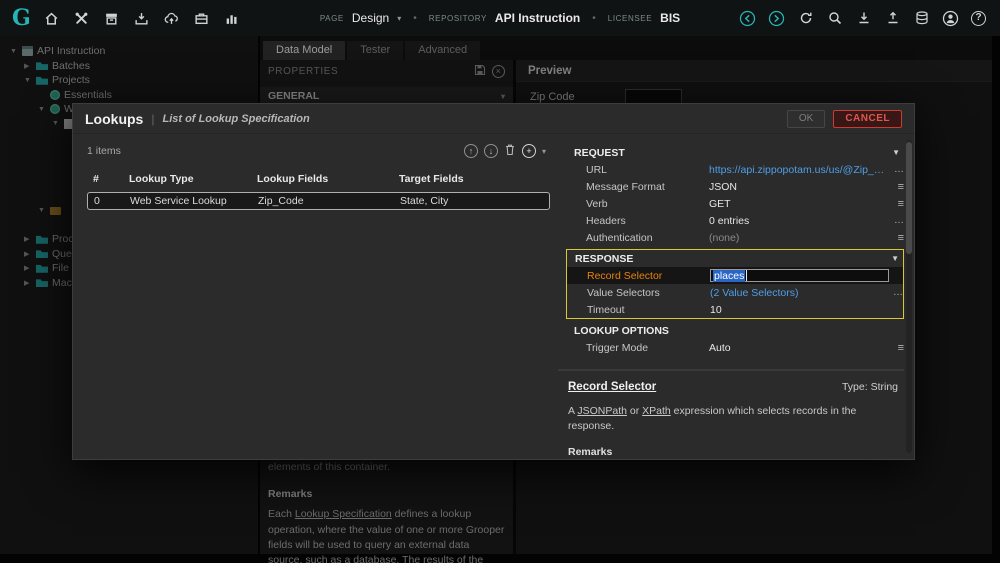 The height and width of the screenshot is (563, 1000). I want to click on section-lookup-options: LOOKUP OPTIONS, so click(735, 330).